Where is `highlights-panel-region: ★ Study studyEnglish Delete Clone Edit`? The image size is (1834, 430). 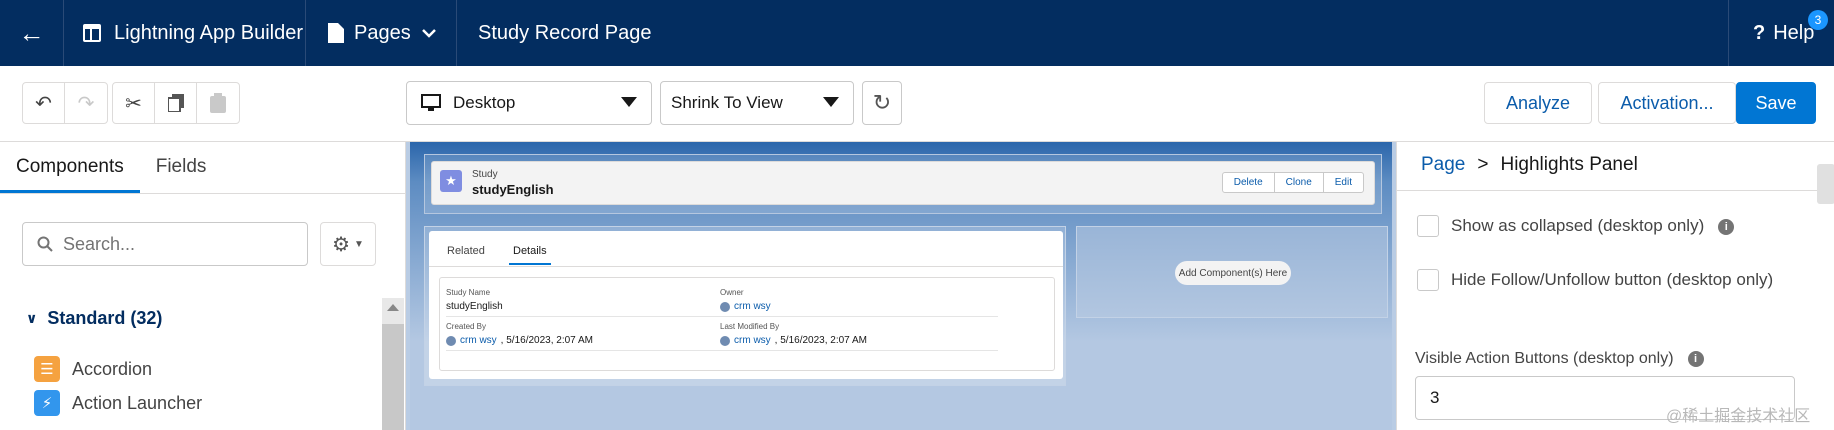 highlights-panel-region: ★ Study studyEnglish Delete Clone Edit is located at coordinates (903, 184).